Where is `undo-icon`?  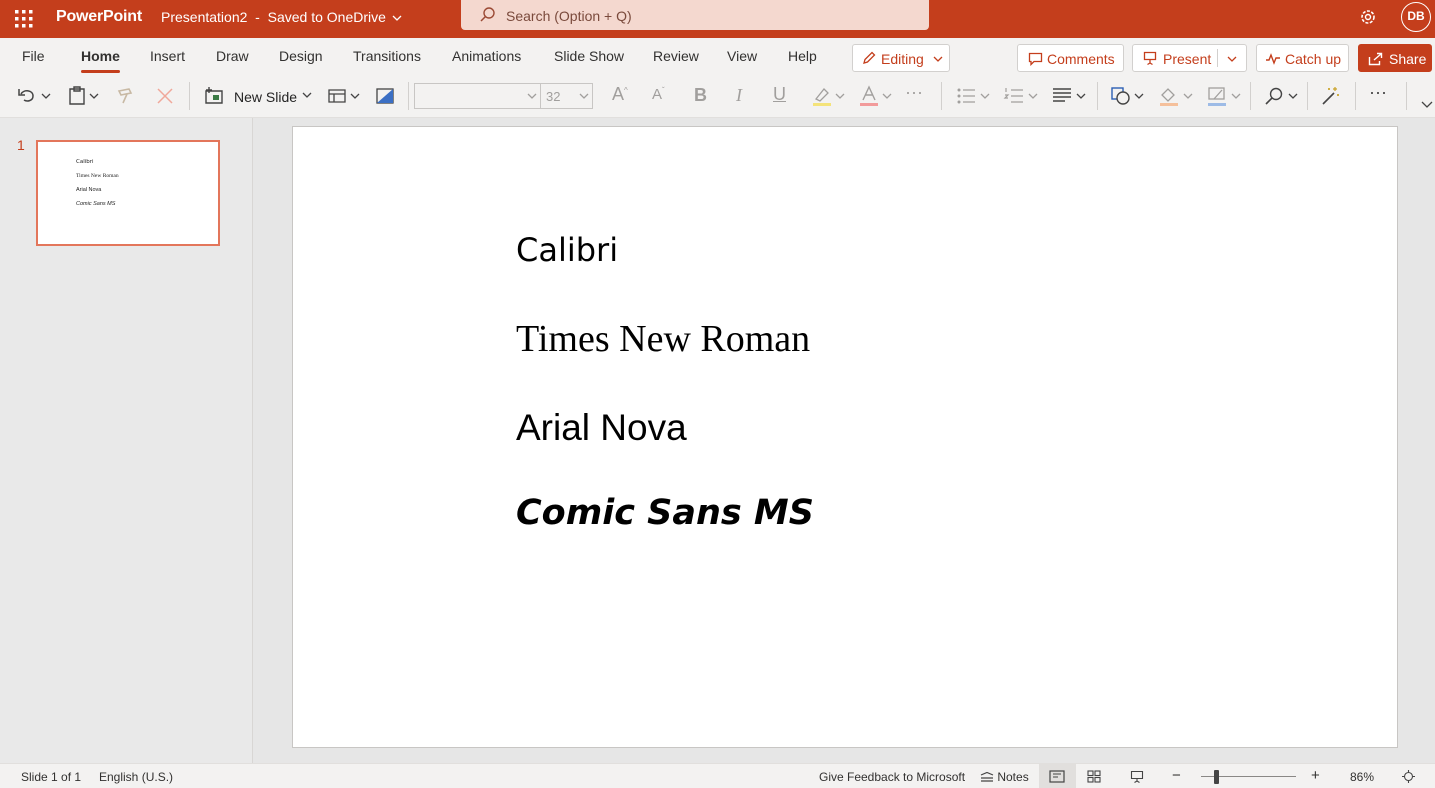 undo-icon is located at coordinates (27, 96).